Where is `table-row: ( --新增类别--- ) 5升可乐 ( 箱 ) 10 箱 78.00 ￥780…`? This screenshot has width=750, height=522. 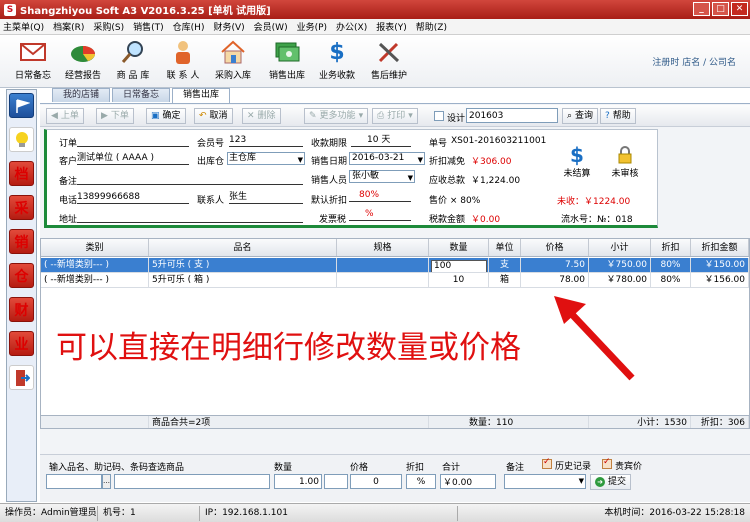
table-row: ( --新增类别--- ) 5升可乐 ( 箱 ) 10 箱 78.00 ￥780… is located at coordinates (395, 280).